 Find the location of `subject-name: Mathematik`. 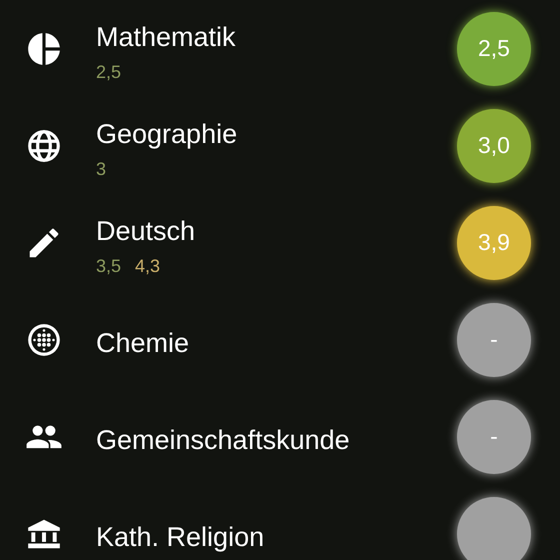

subject-name: Mathematik is located at coordinates (166, 36).